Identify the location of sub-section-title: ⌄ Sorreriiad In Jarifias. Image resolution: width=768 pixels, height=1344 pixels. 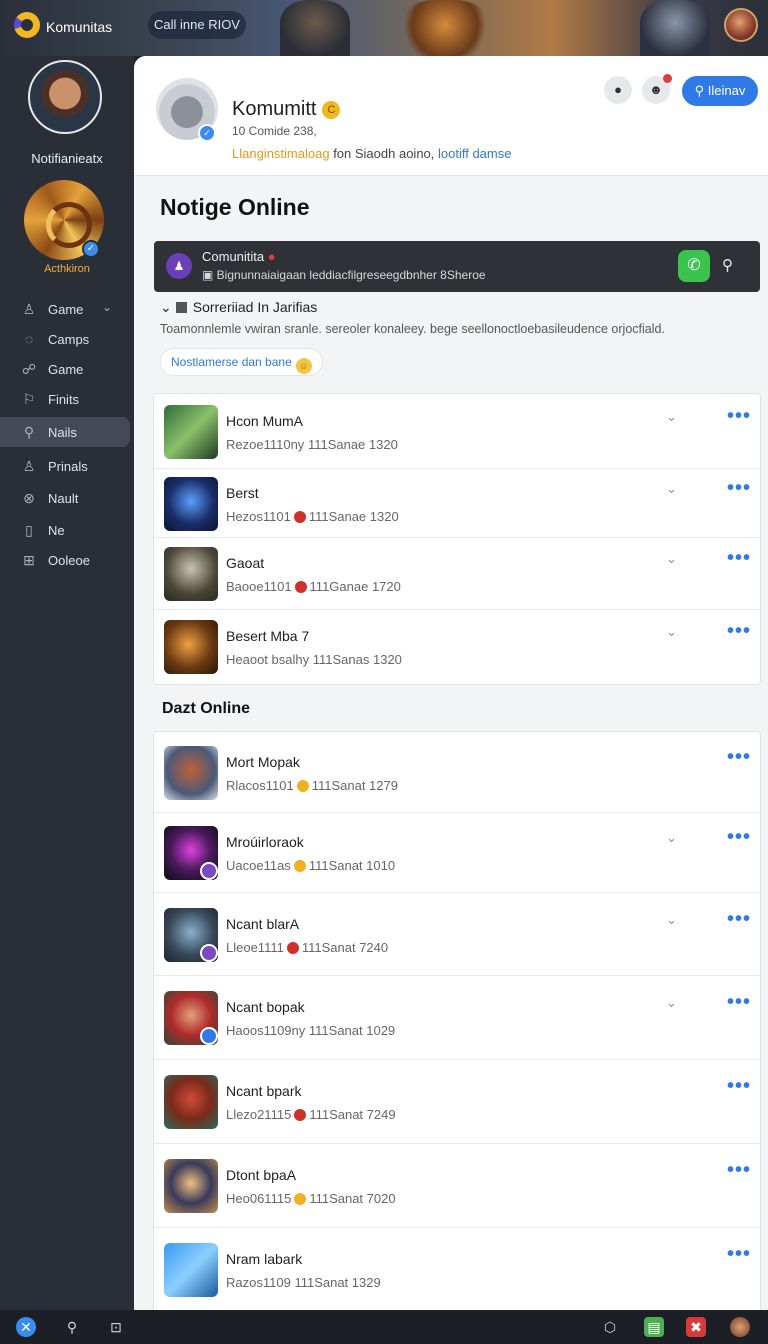
(238, 307).